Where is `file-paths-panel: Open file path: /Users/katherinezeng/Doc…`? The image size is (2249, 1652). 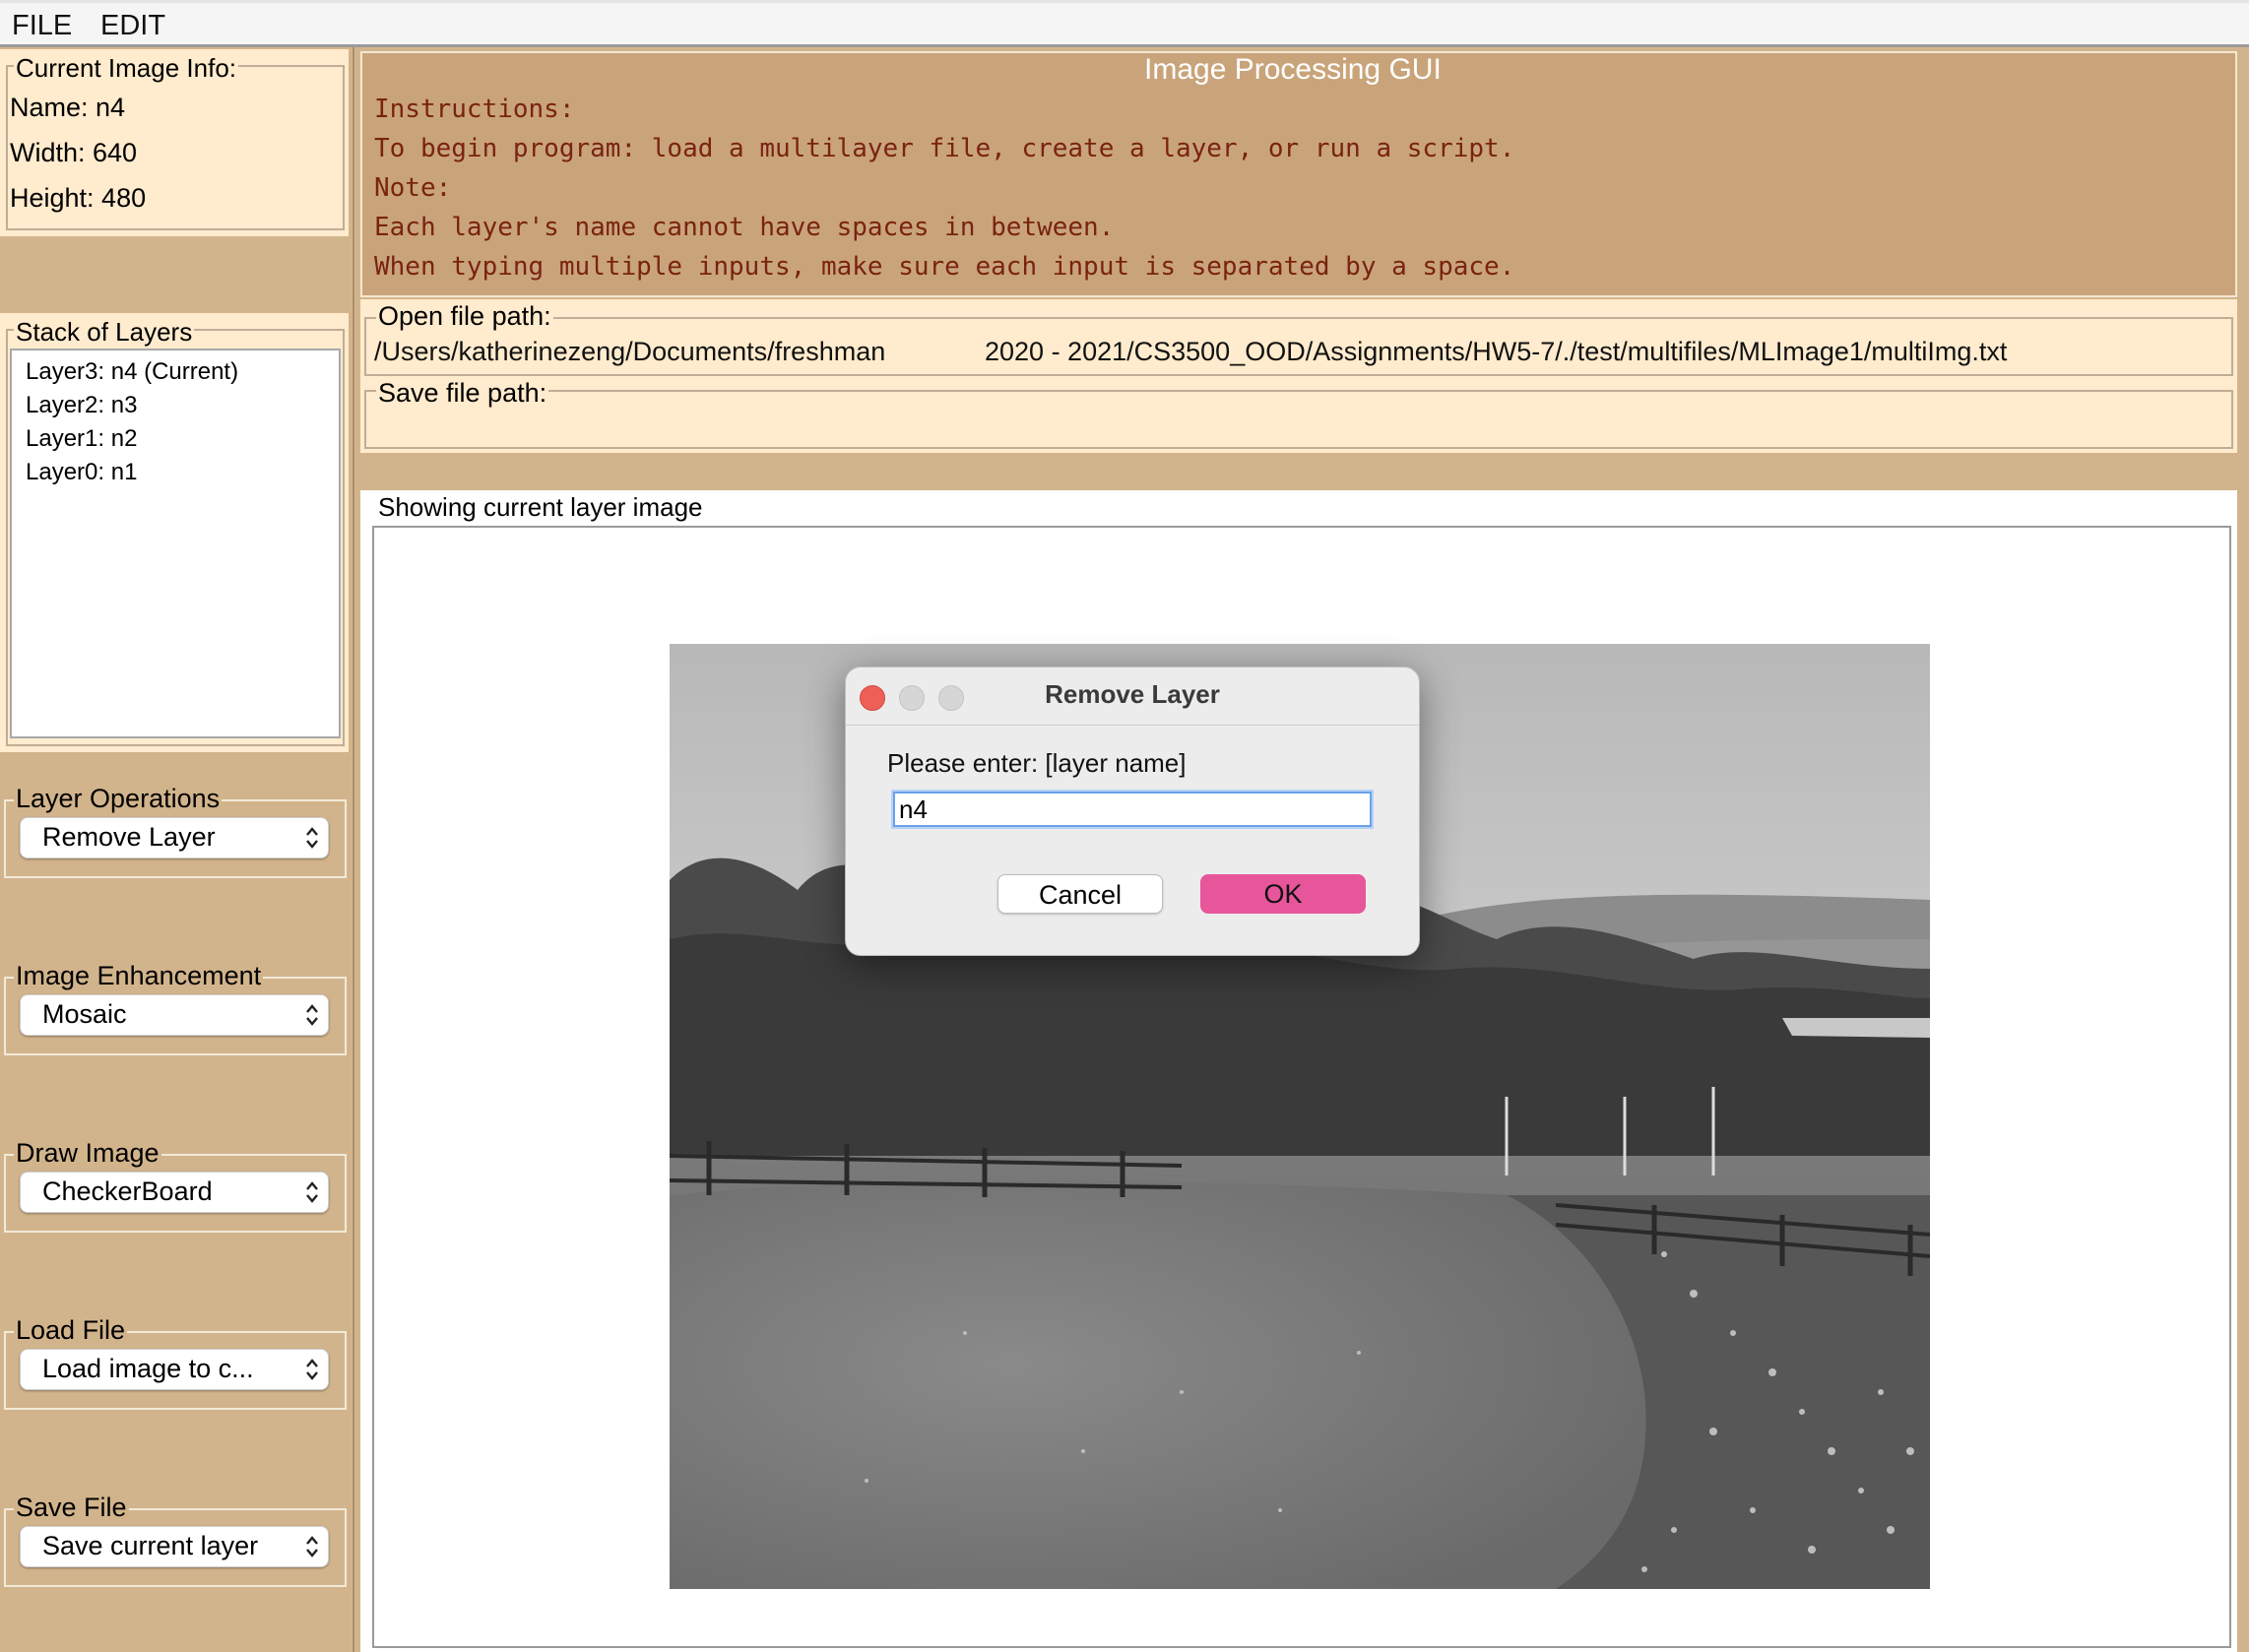 file-paths-panel: Open file path: /Users/katherinezeng/Doc… is located at coordinates (1298, 376).